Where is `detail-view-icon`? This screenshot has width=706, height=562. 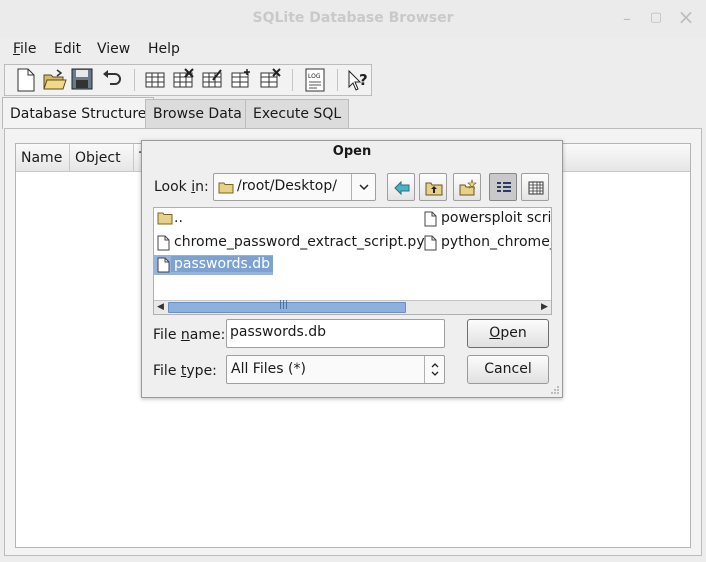 detail-view-icon is located at coordinates (536, 188).